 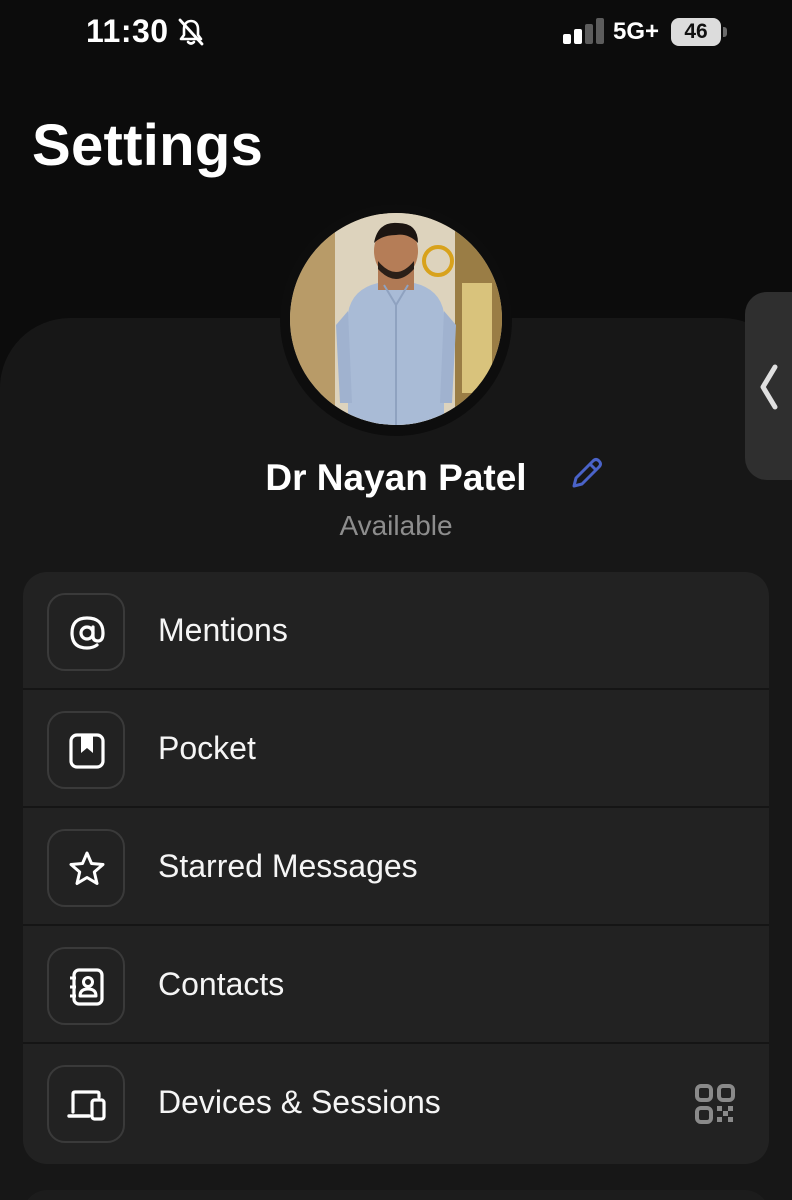 I want to click on bell-slash-icon, so click(x=191, y=32).